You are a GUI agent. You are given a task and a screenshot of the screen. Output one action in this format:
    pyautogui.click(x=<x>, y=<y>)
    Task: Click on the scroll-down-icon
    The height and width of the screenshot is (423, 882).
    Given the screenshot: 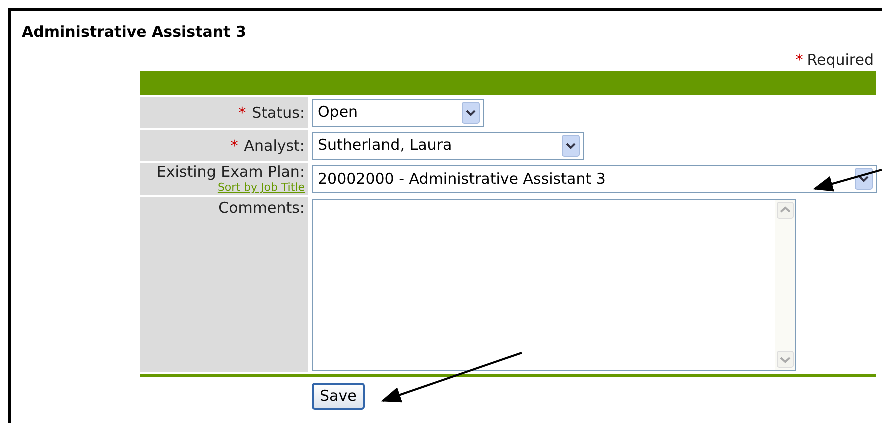 What is the action you would take?
    pyautogui.click(x=785, y=359)
    